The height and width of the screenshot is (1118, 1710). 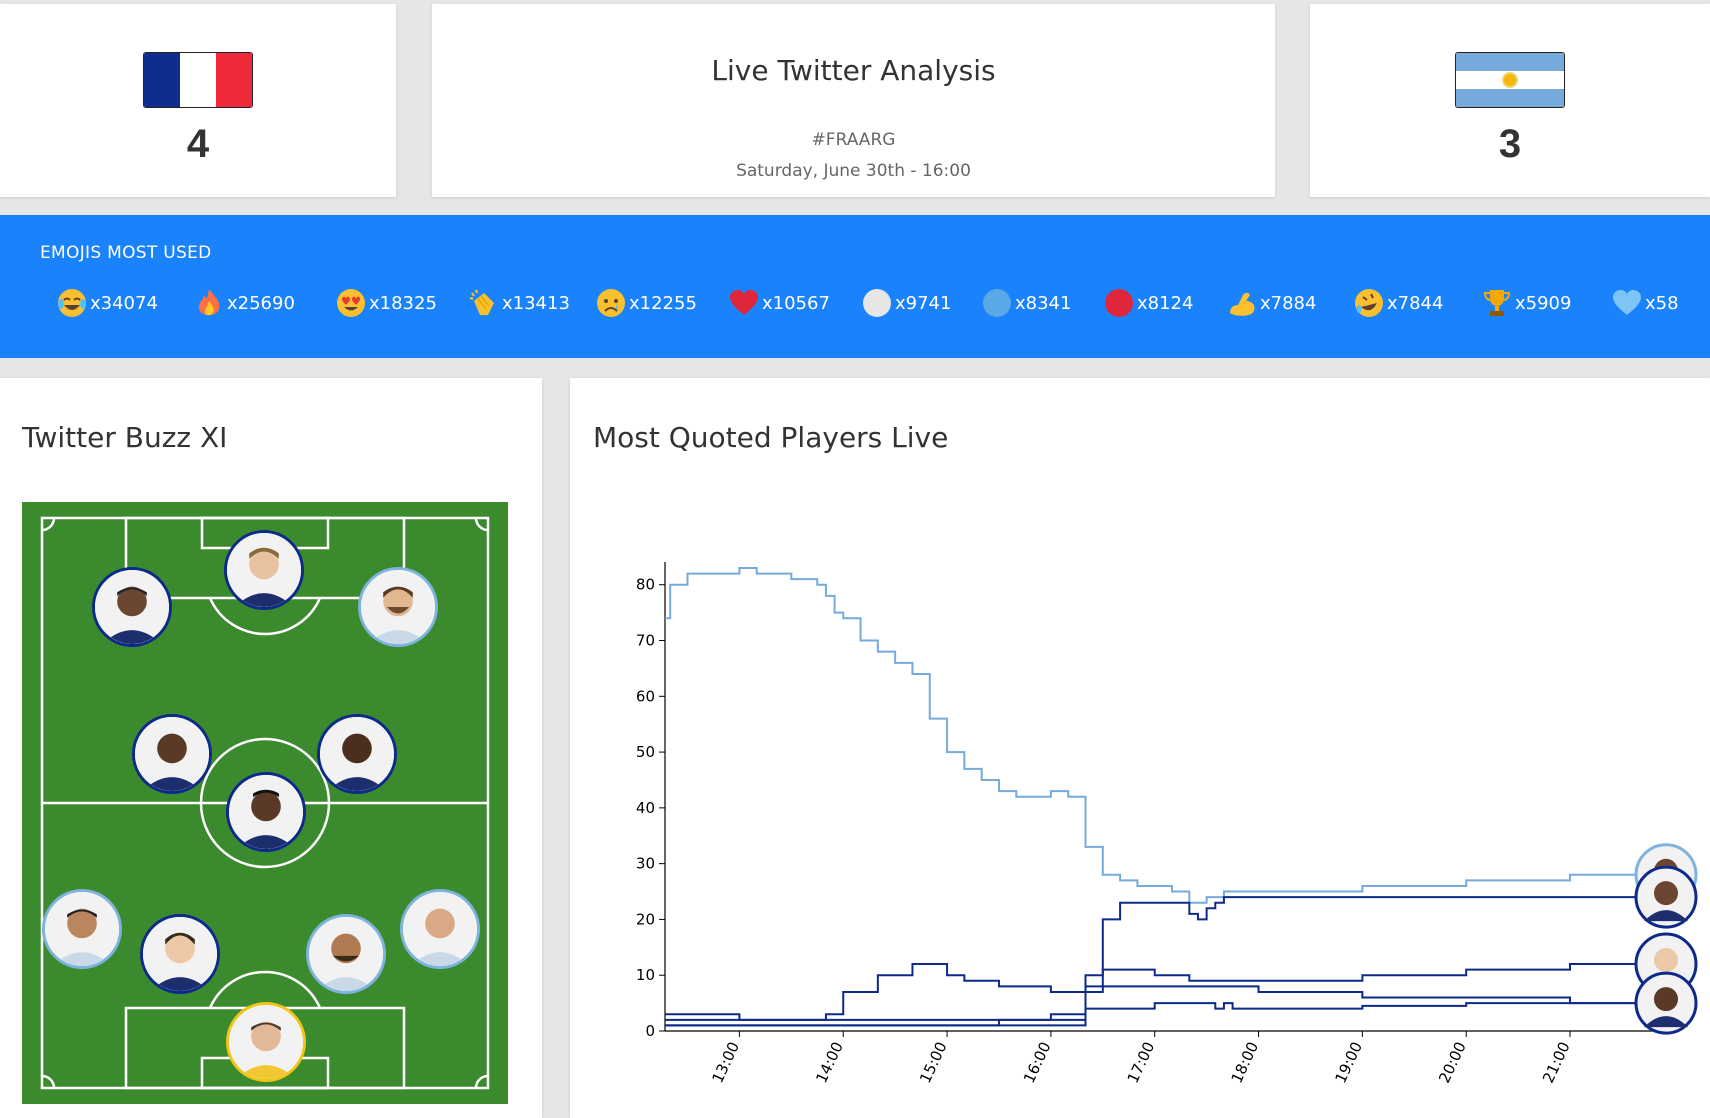 I want to click on argentina-flag-icon, so click(x=1510, y=80).